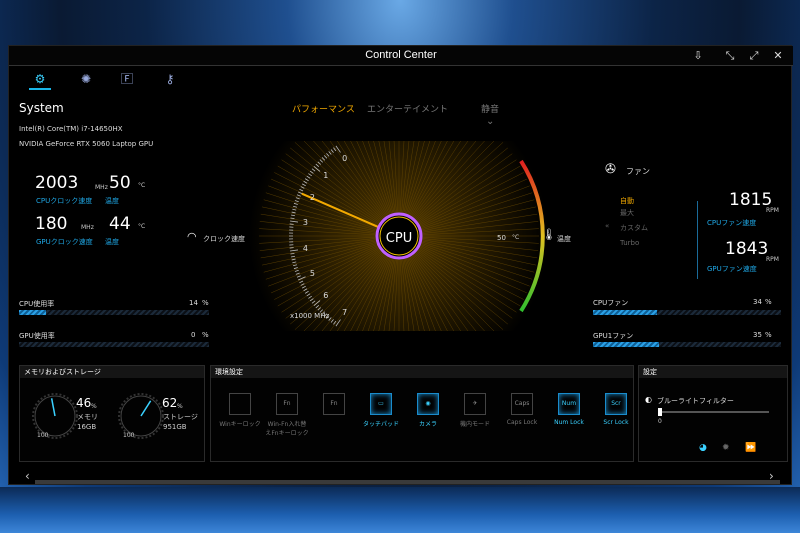 Image resolution: width=800 pixels, height=533 pixels. What do you see at coordinates (37, 304) in the screenshot?
I see `cpu-usage-label: CPU使用率` at bounding box center [37, 304].